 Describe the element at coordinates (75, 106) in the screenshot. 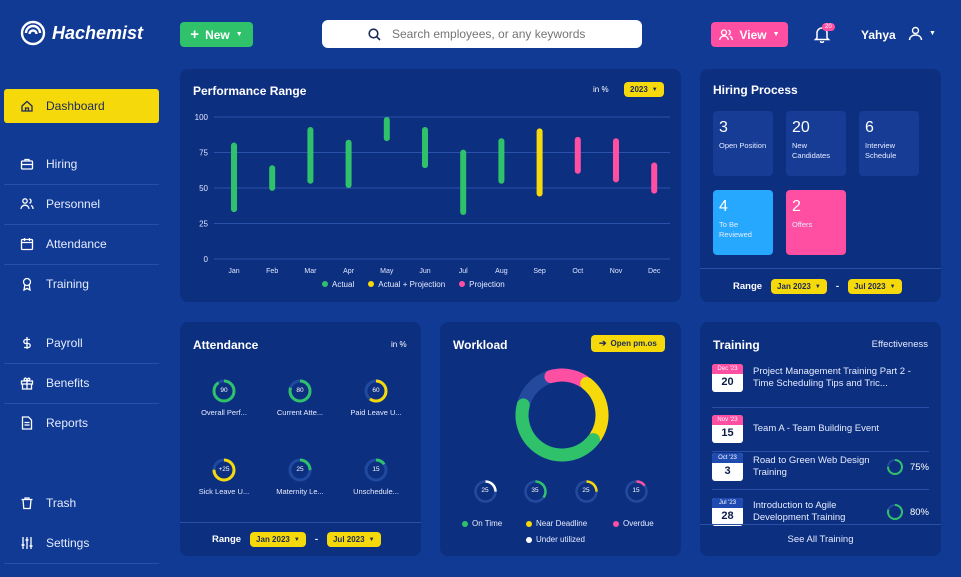

I see `sidebar-item-label: Dashboard` at that location.